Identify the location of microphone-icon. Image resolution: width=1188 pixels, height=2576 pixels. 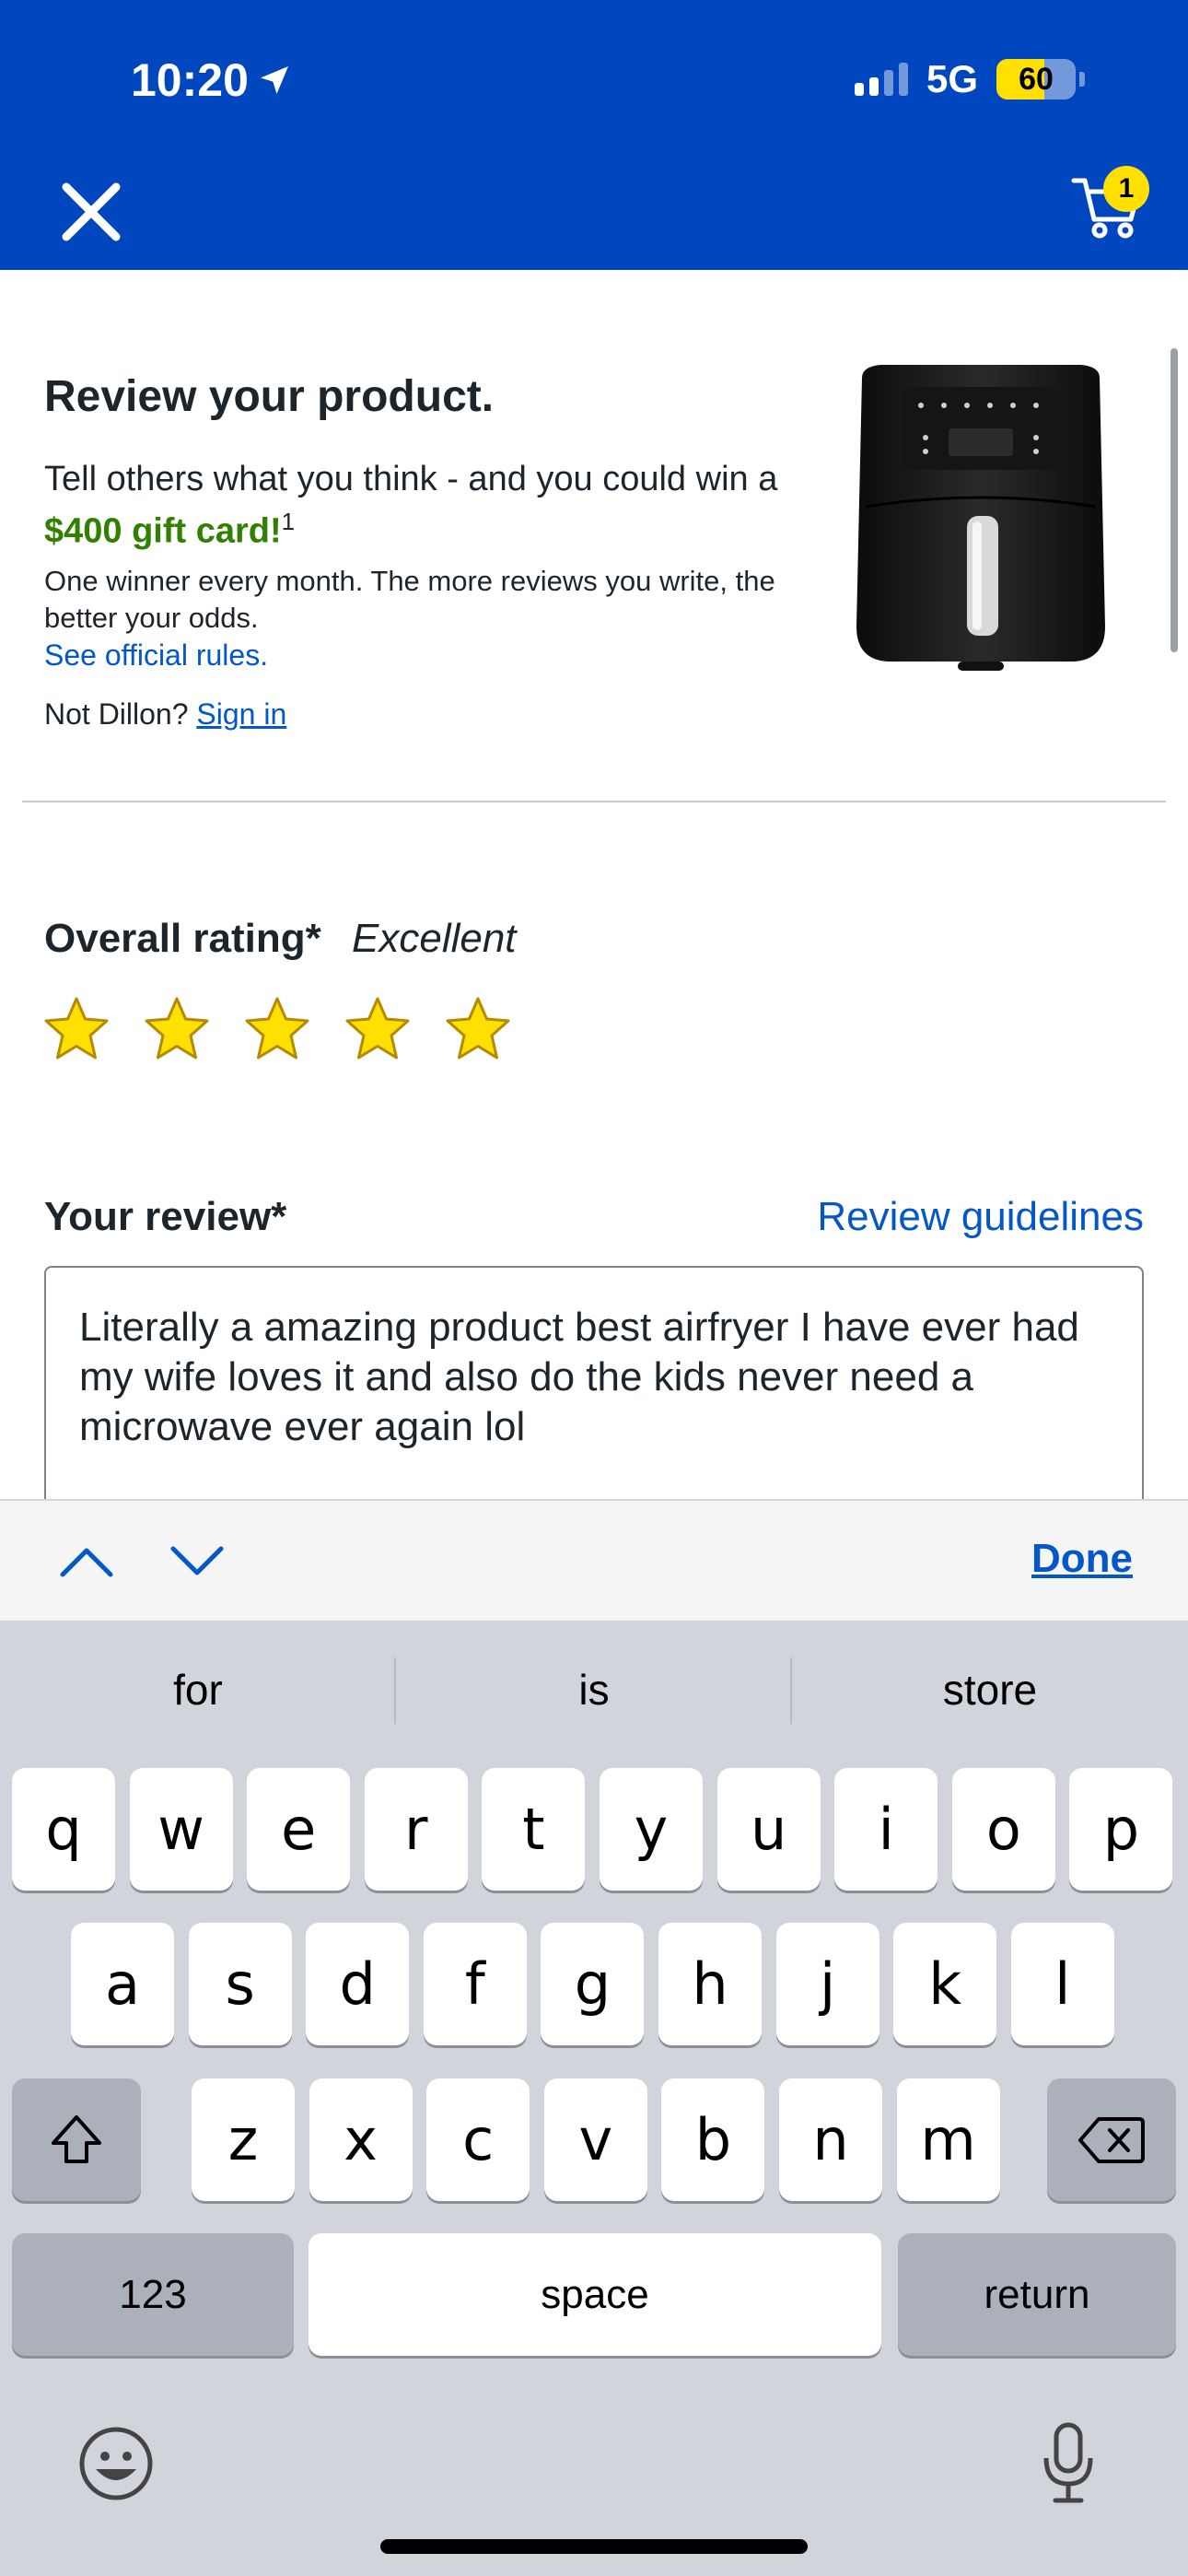
(1068, 2462).